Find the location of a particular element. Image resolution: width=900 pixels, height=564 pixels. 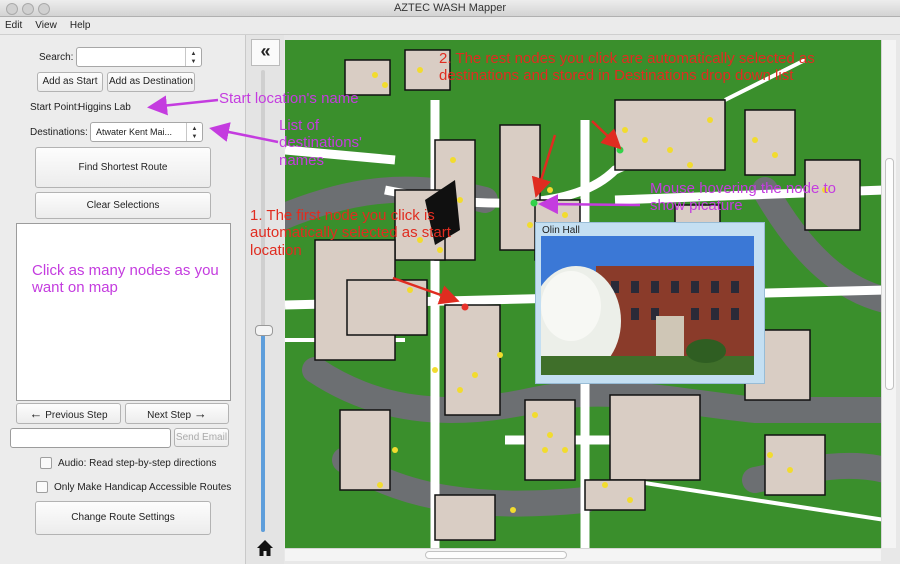

map-horizontal-scrollbar is located at coordinates (583, 554).